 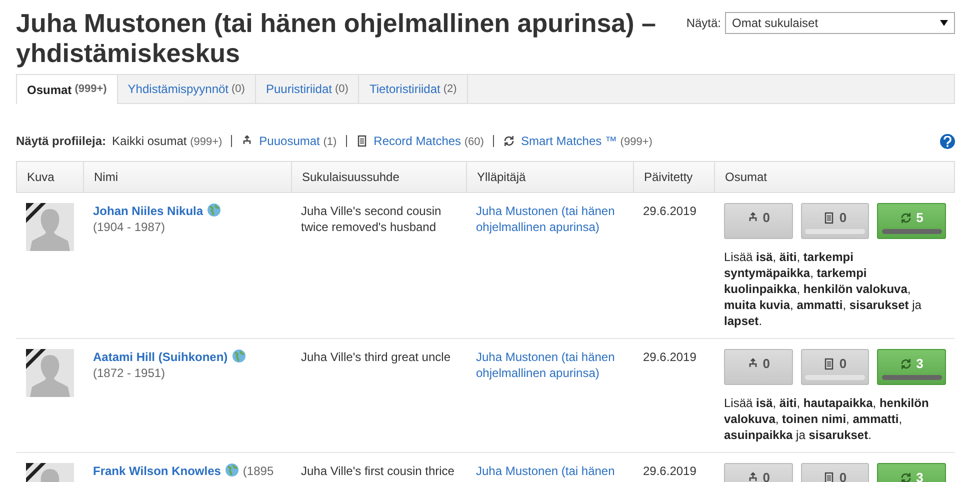 What do you see at coordinates (550, 176) in the screenshot?
I see `column-header: Ylläpitäjä` at bounding box center [550, 176].